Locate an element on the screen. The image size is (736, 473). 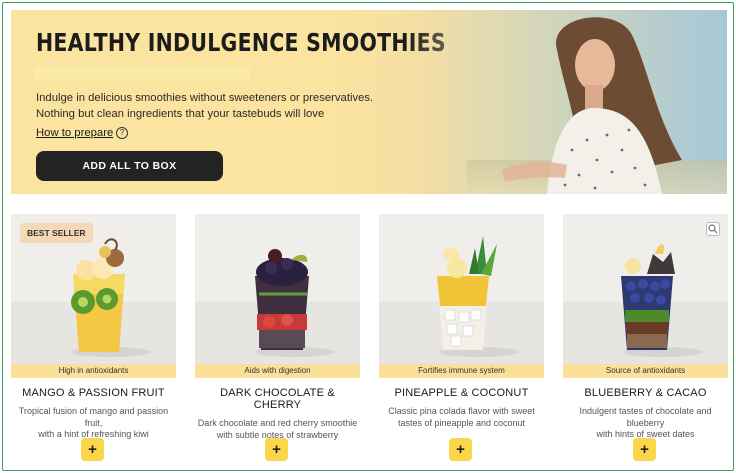
product-description-line: tastes of pineapple and coconut is located at coordinates (461, 422).